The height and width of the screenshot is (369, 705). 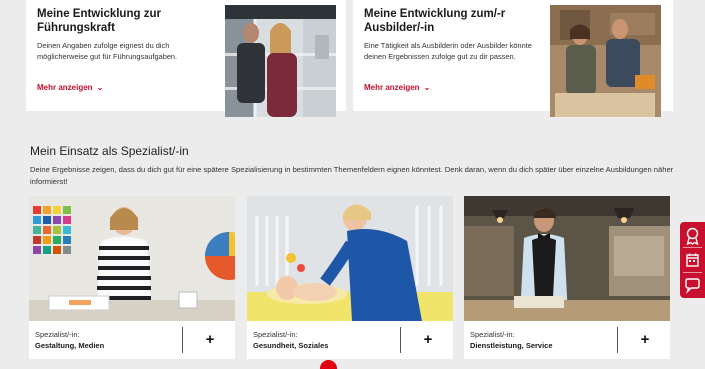 I want to click on specialist-field: Dienstleistung, Service, so click(x=511, y=345).